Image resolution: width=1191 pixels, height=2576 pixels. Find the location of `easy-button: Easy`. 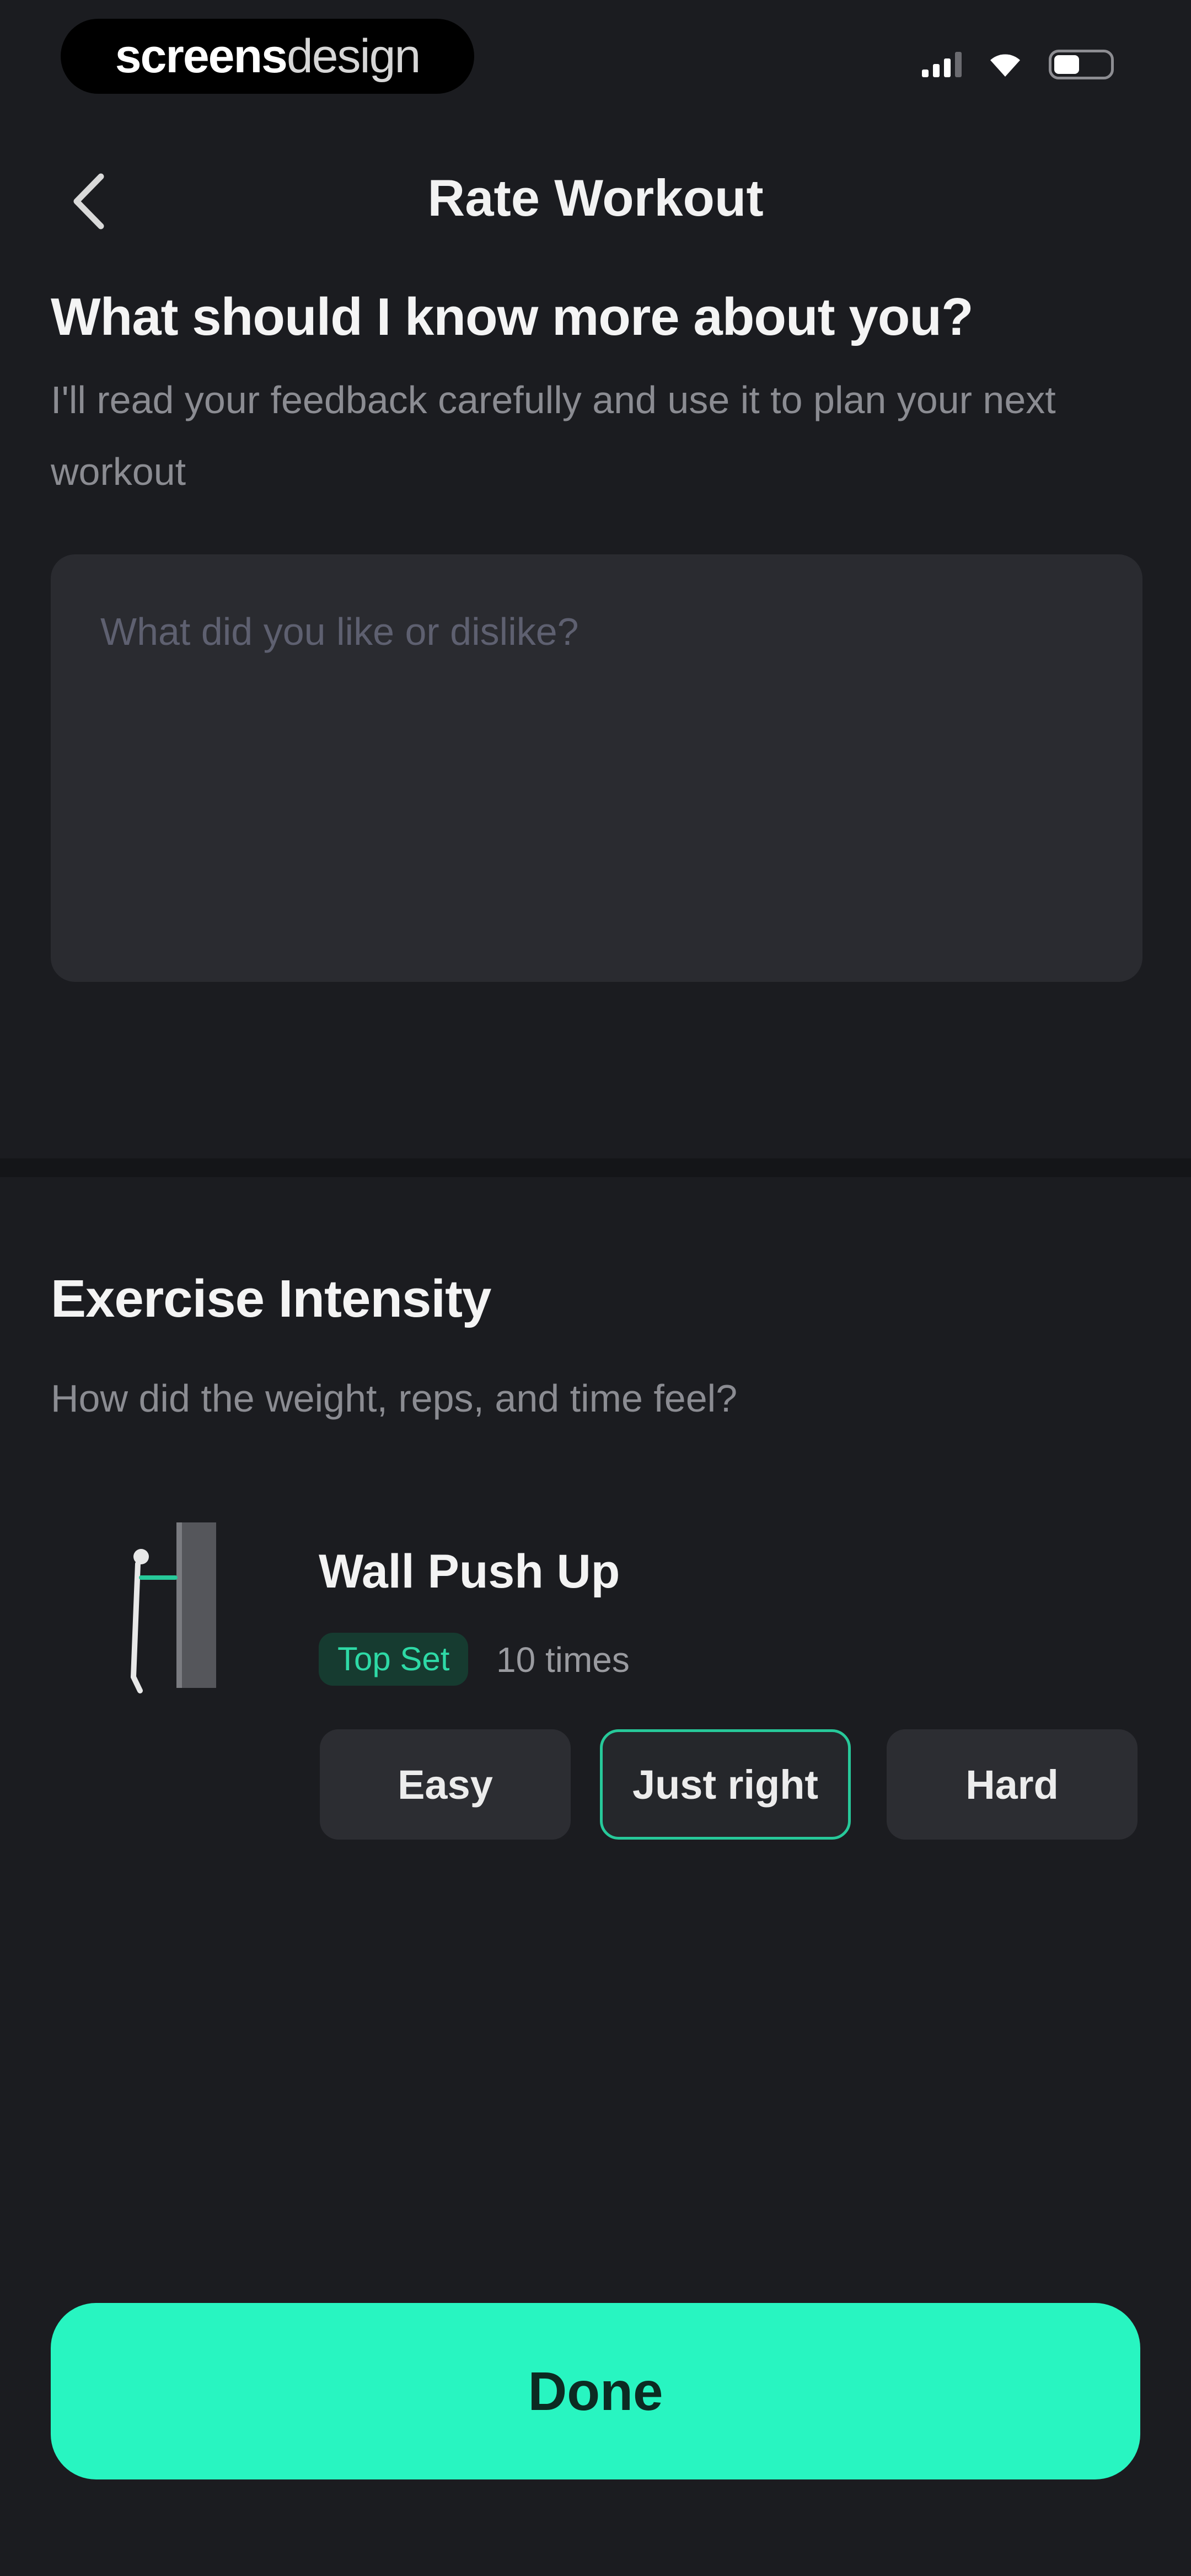

easy-button: Easy is located at coordinates (446, 1784).